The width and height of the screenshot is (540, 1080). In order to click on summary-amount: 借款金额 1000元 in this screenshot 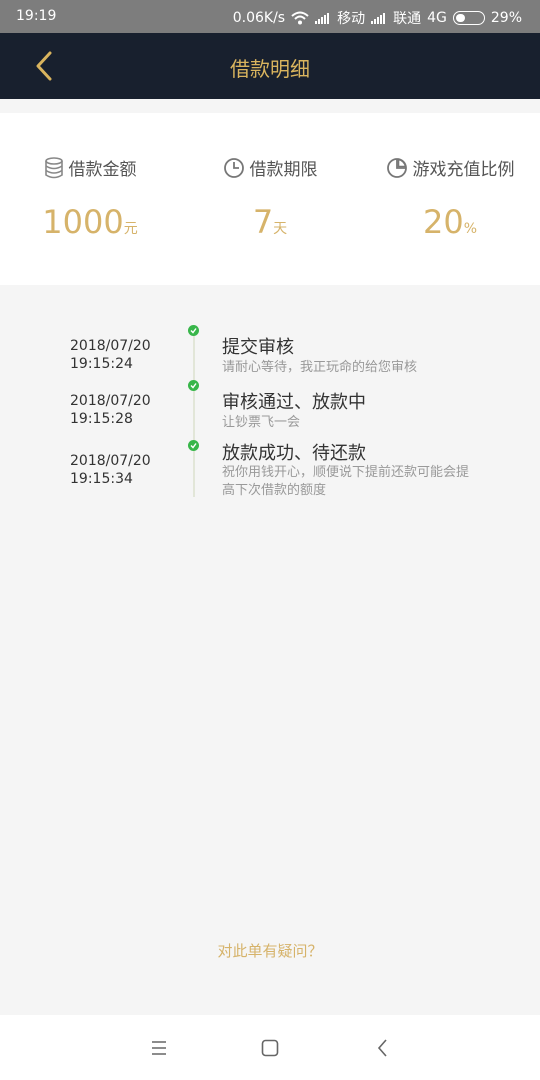, I will do `click(90, 199)`.